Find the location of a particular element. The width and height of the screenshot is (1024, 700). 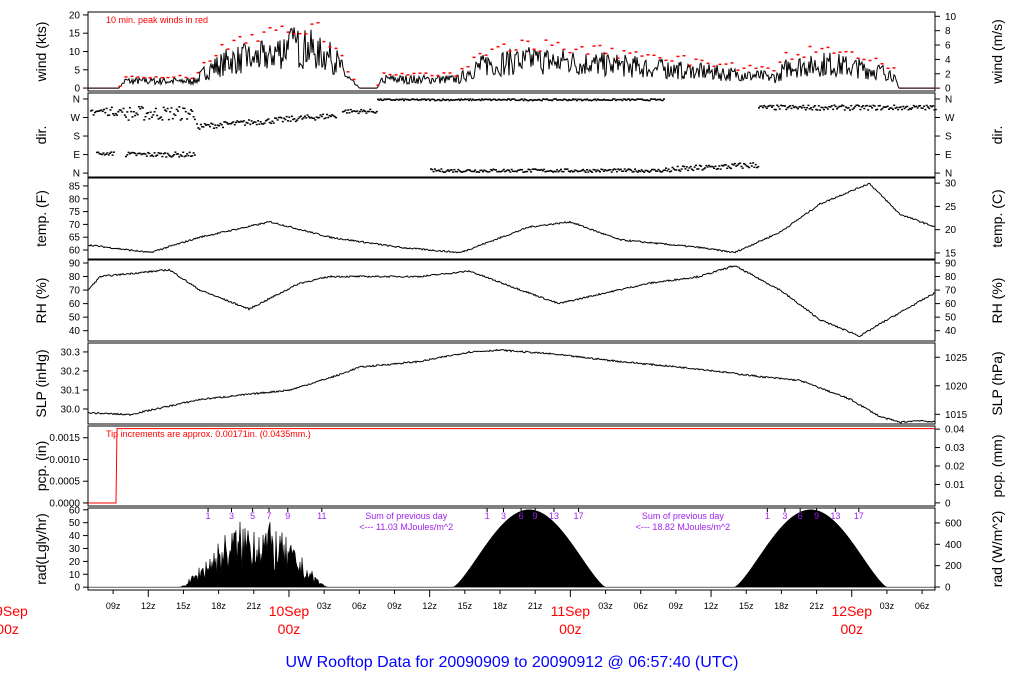

wind-speed-line is located at coordinates (511, 58).